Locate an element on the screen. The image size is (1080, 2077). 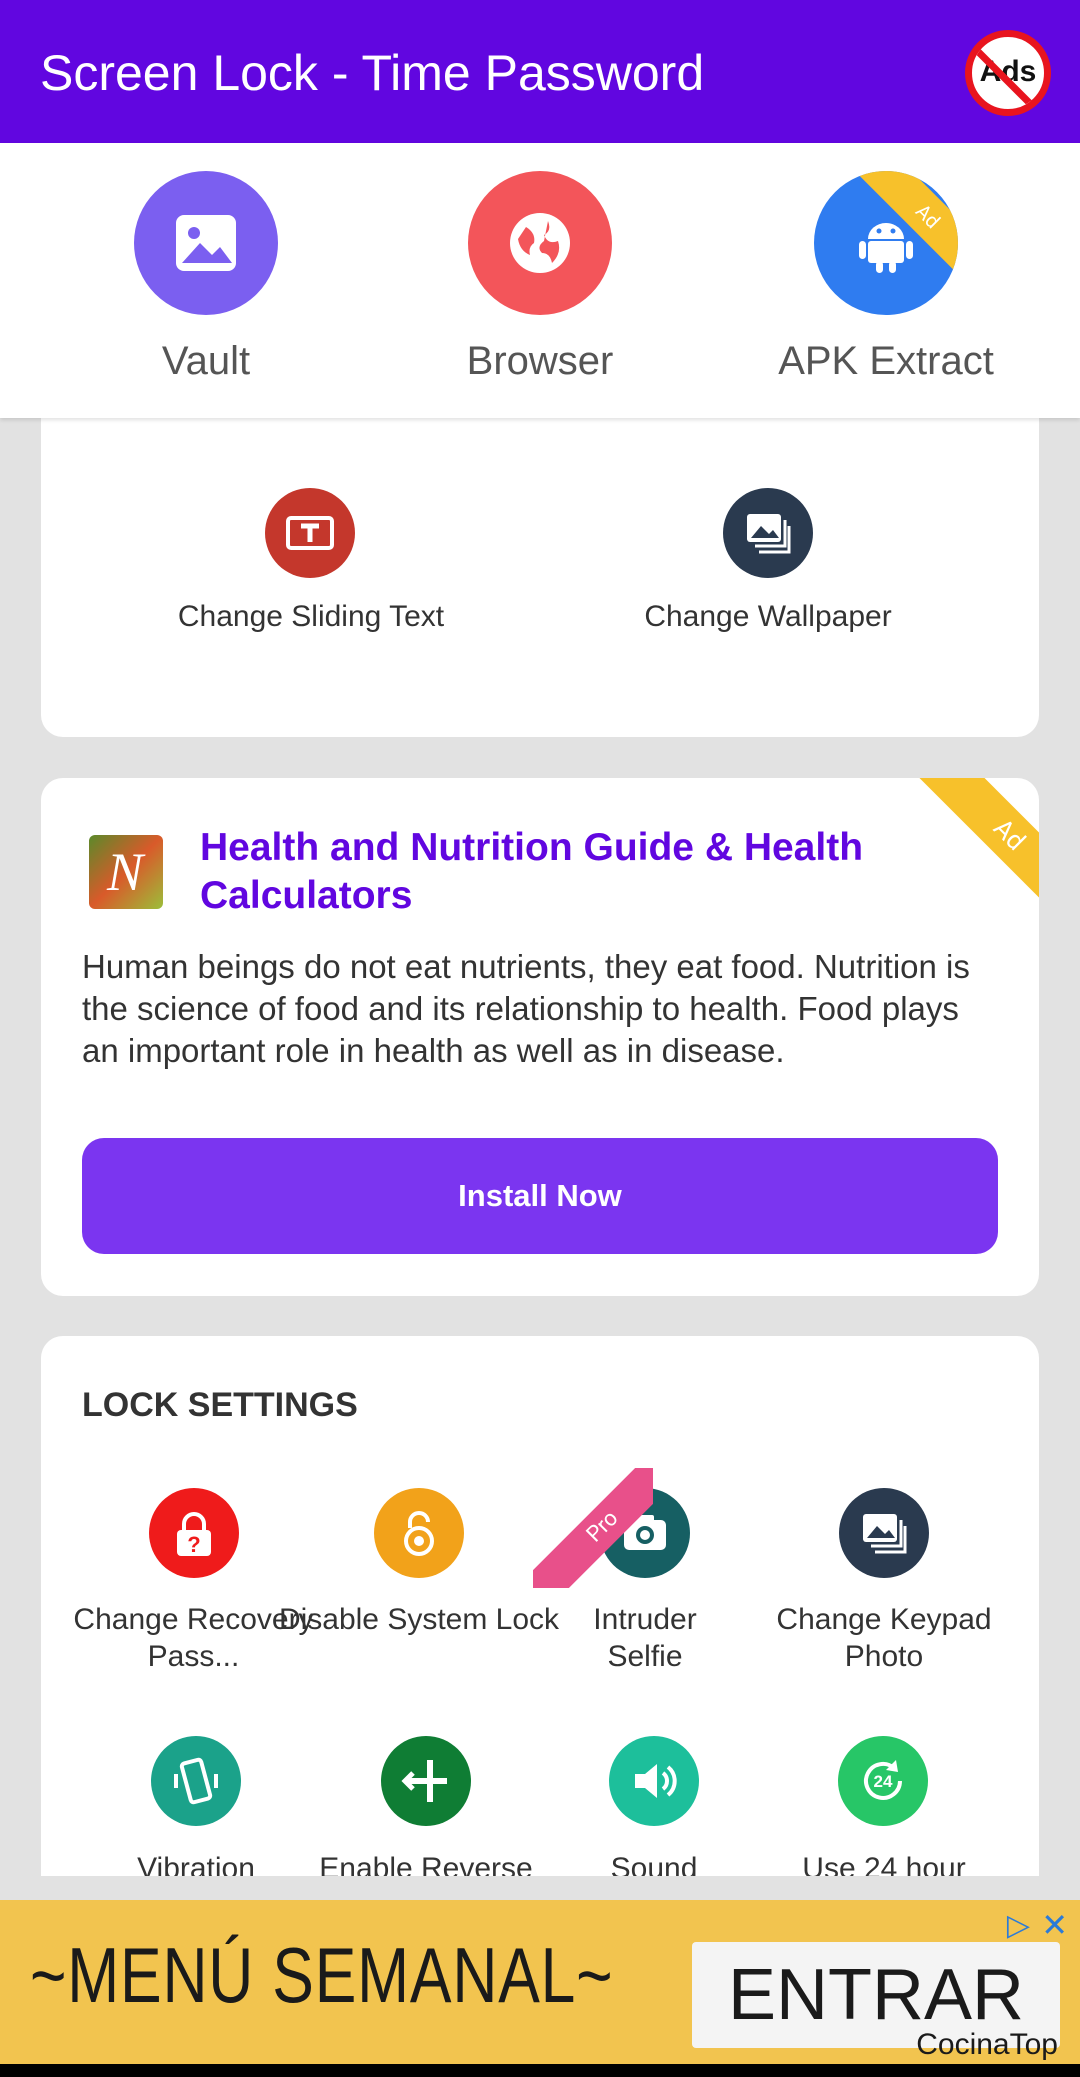
lock-question-icon: ? is located at coordinates (194, 1533).